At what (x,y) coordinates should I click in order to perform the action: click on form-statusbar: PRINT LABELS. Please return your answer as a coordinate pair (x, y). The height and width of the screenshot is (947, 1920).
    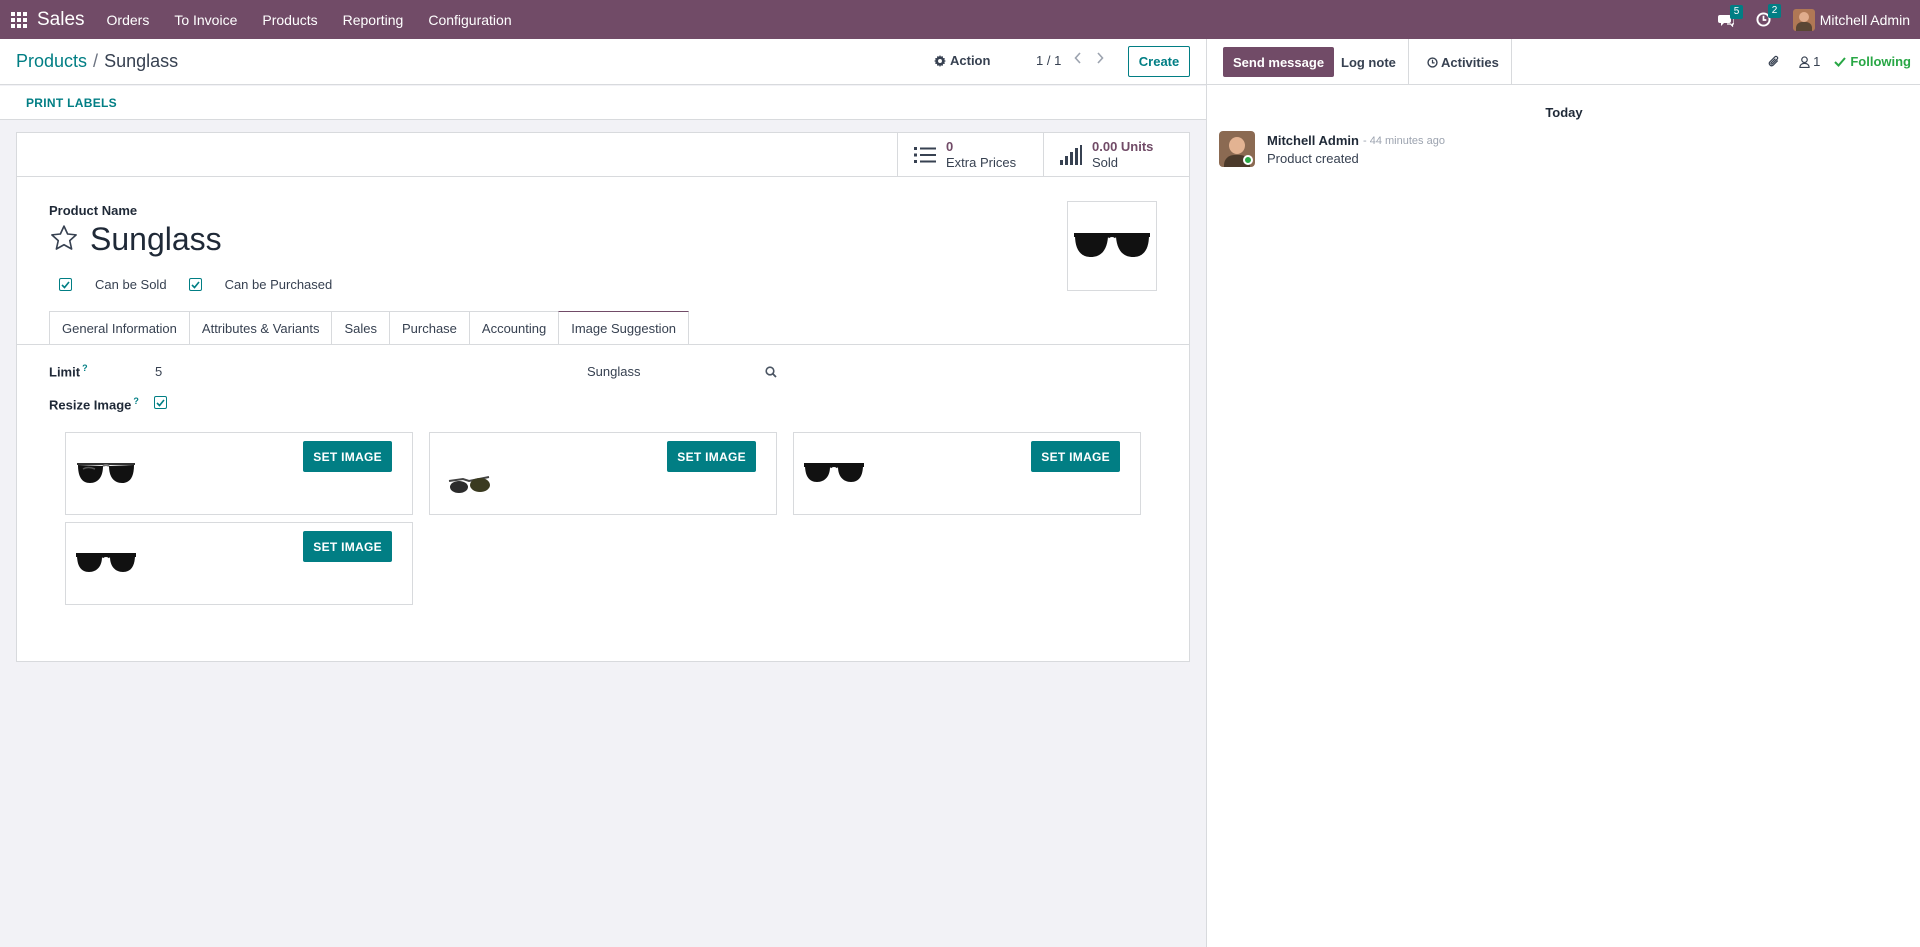
    Looking at the image, I should click on (603, 103).